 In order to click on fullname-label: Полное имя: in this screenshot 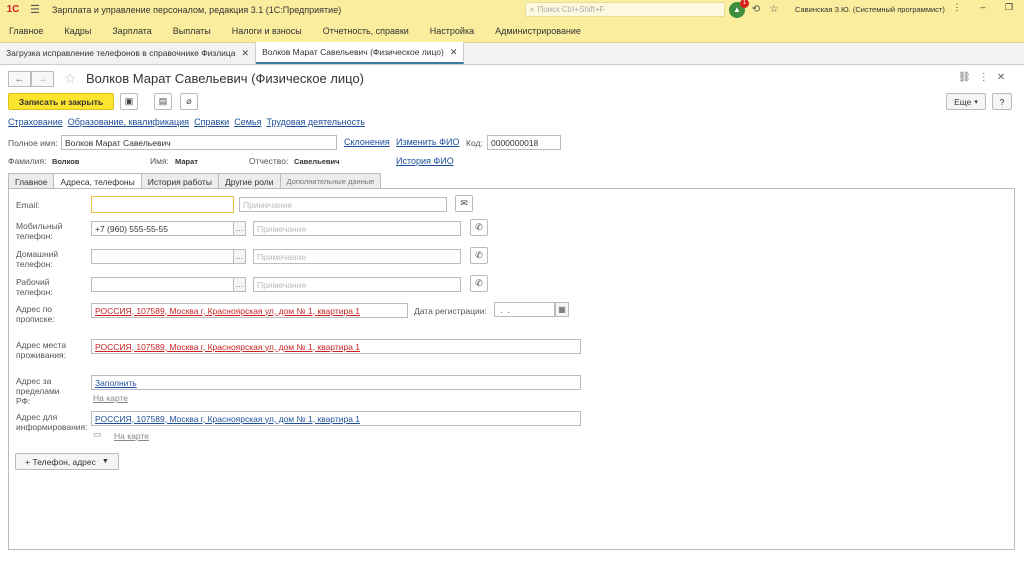, I will do `click(33, 143)`.